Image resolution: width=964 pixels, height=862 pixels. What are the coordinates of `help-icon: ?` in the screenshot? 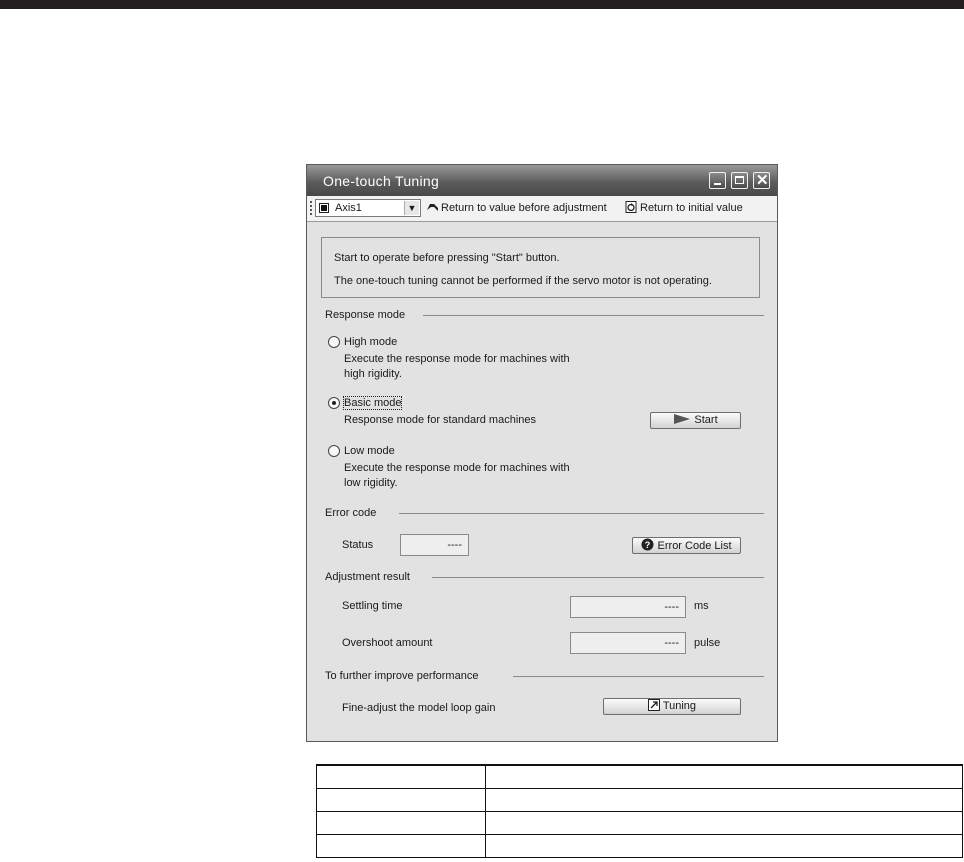 It's located at (647, 544).